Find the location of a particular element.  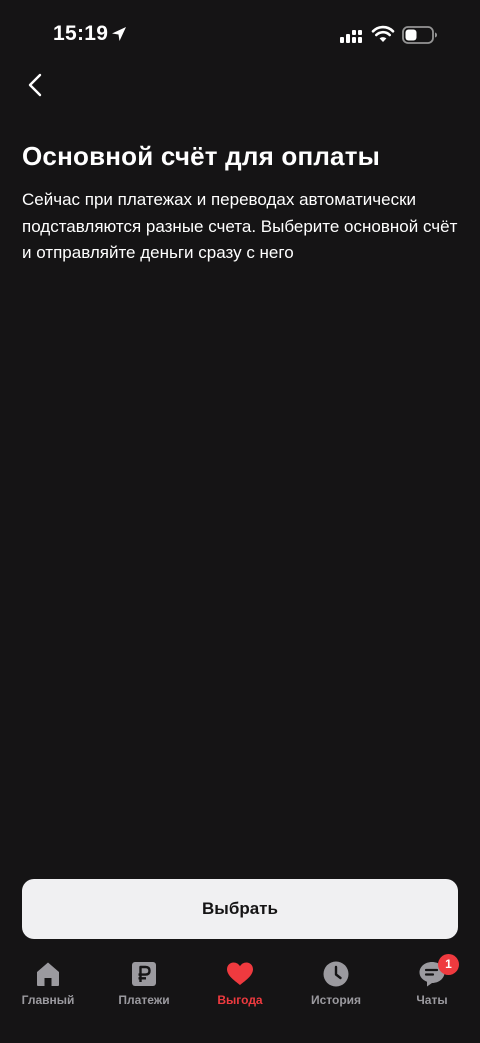

heart-icon is located at coordinates (240, 973).